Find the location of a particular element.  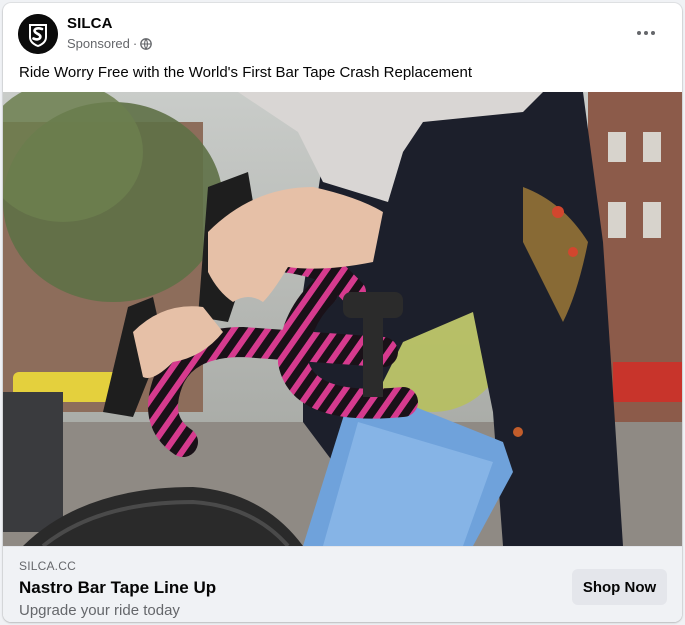

globe-icon is located at coordinates (146, 43).